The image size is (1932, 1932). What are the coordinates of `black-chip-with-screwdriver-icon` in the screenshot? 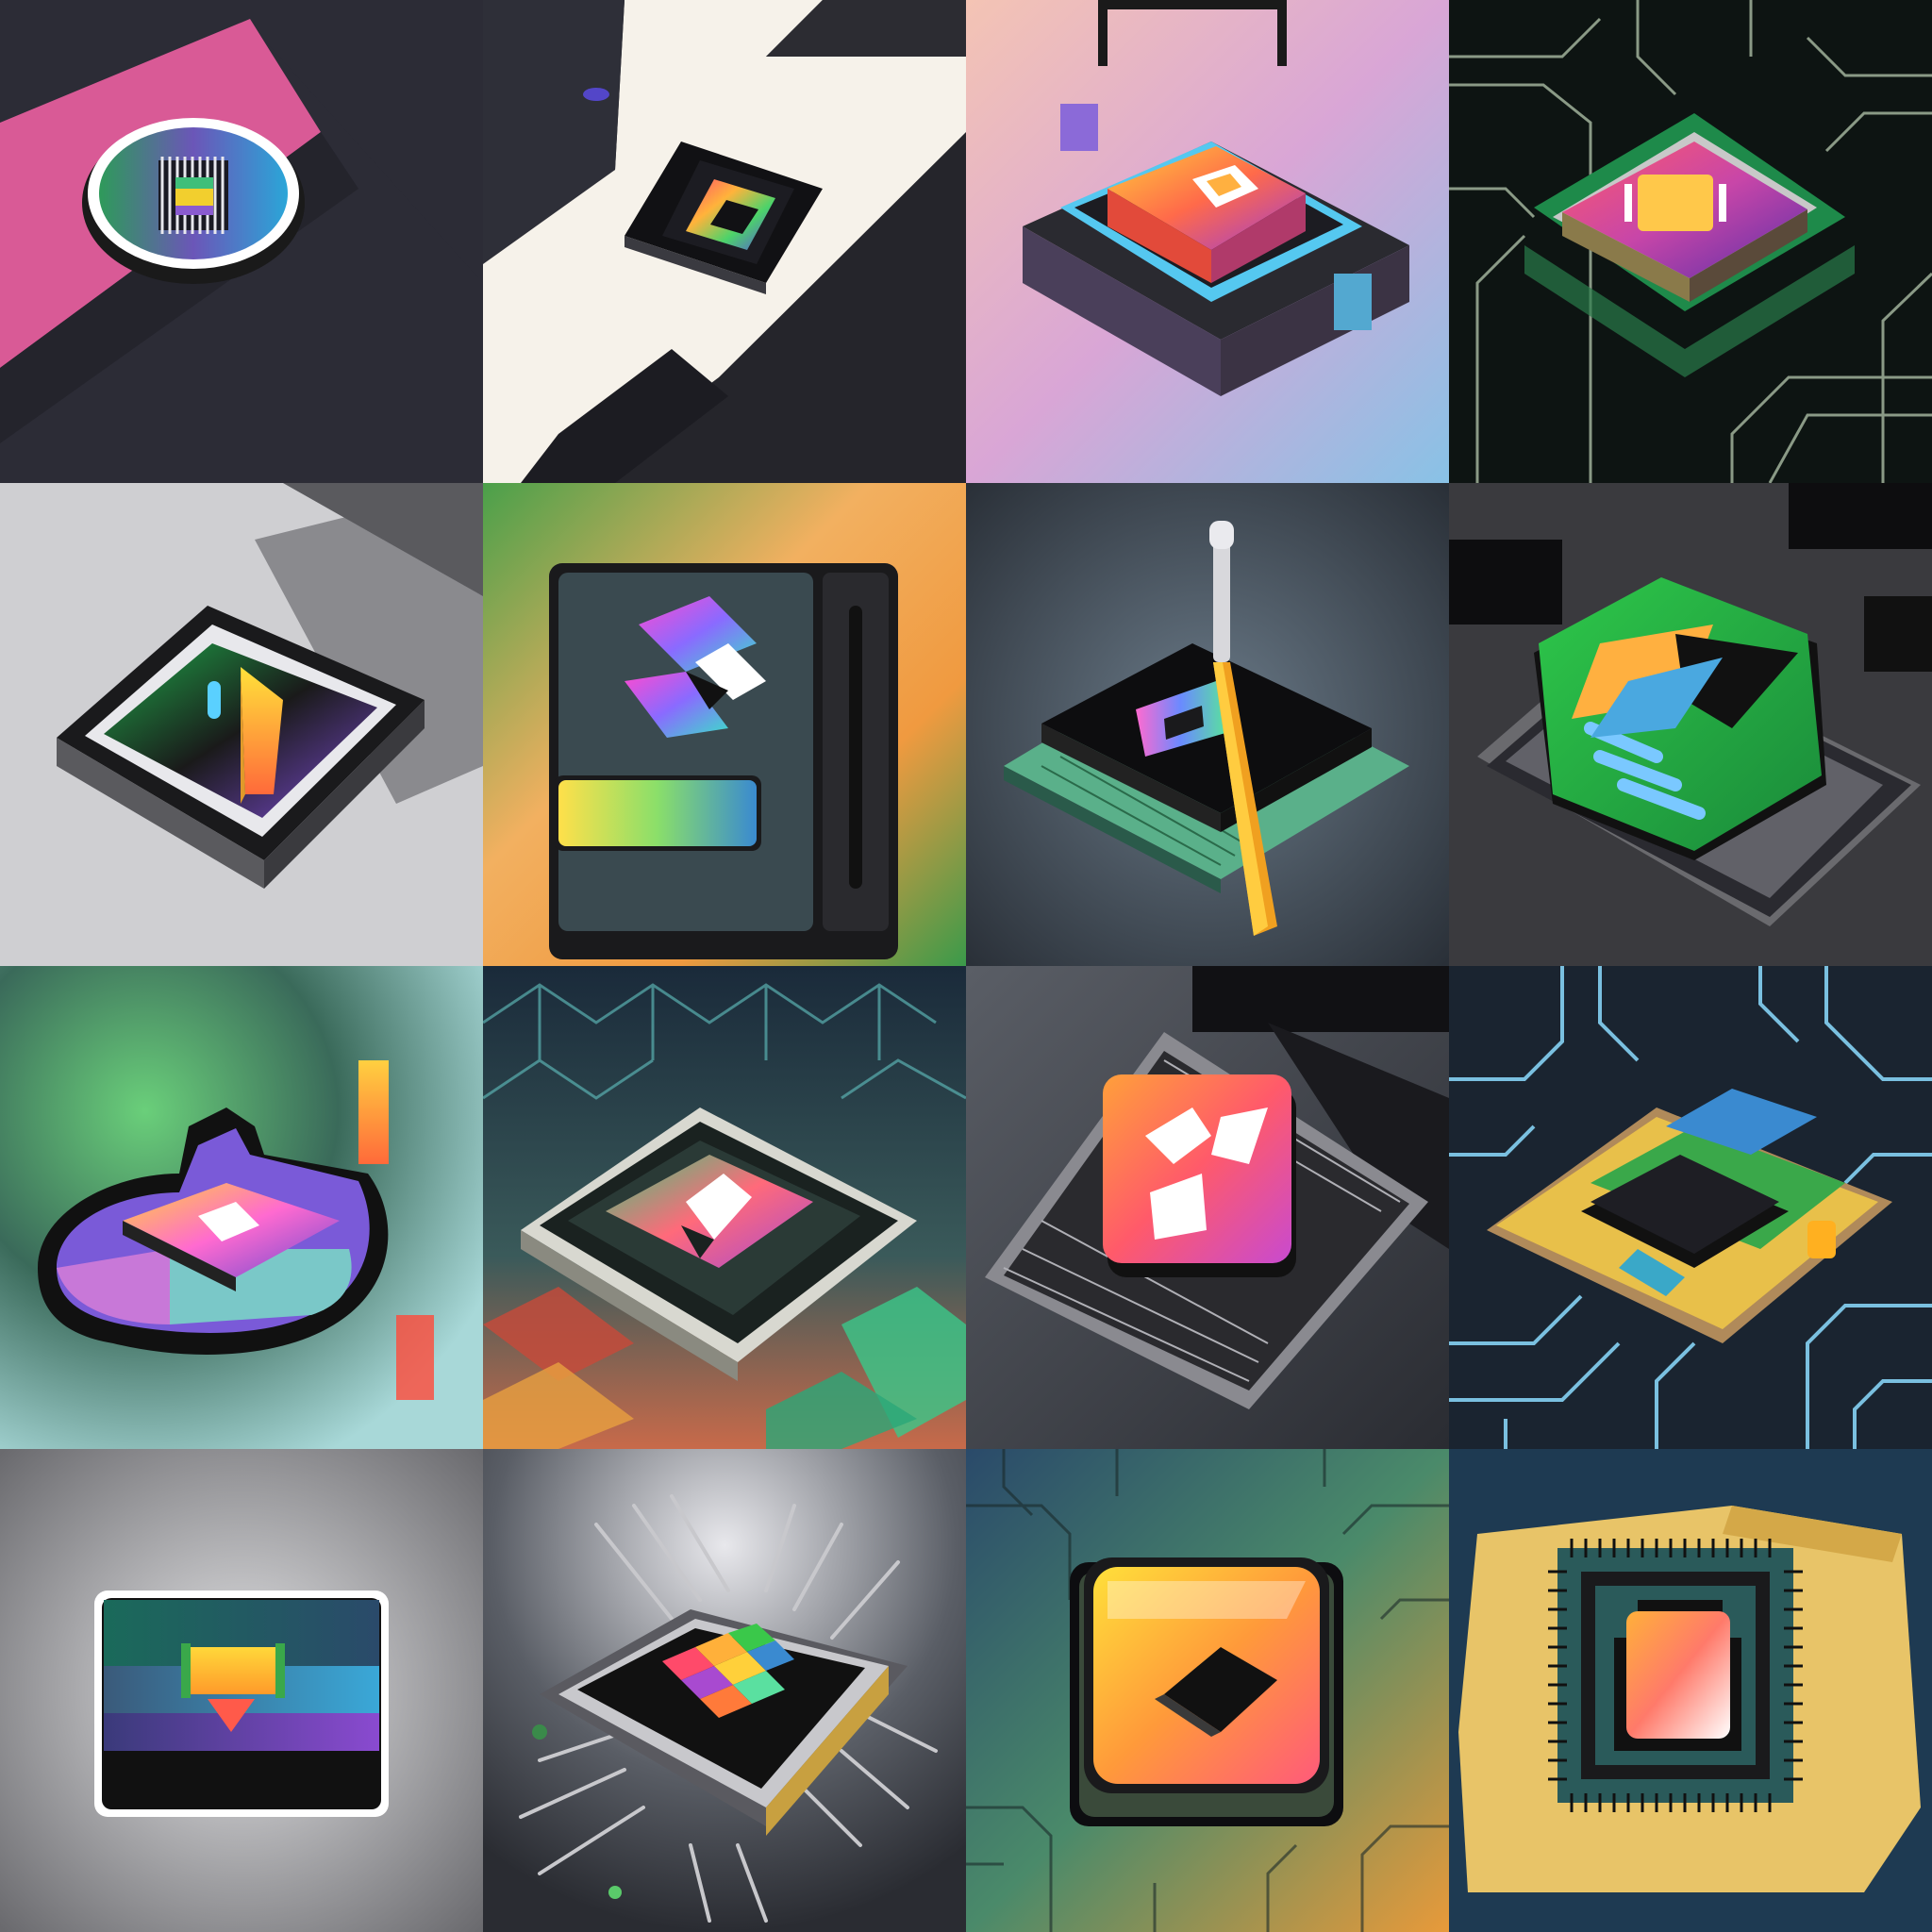 It's located at (1207, 724).